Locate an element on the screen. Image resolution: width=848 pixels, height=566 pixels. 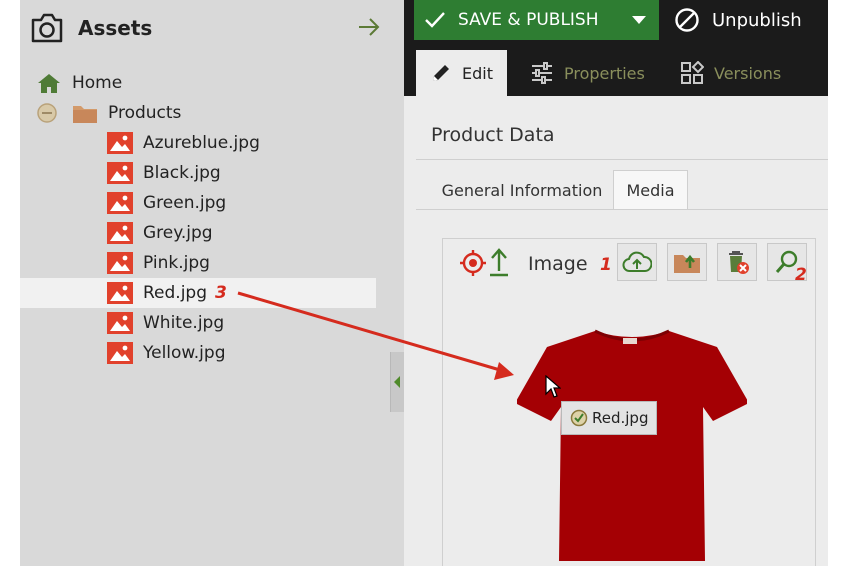
image-field-toolbar: Image 1 2 is located at coordinates (629, 264).